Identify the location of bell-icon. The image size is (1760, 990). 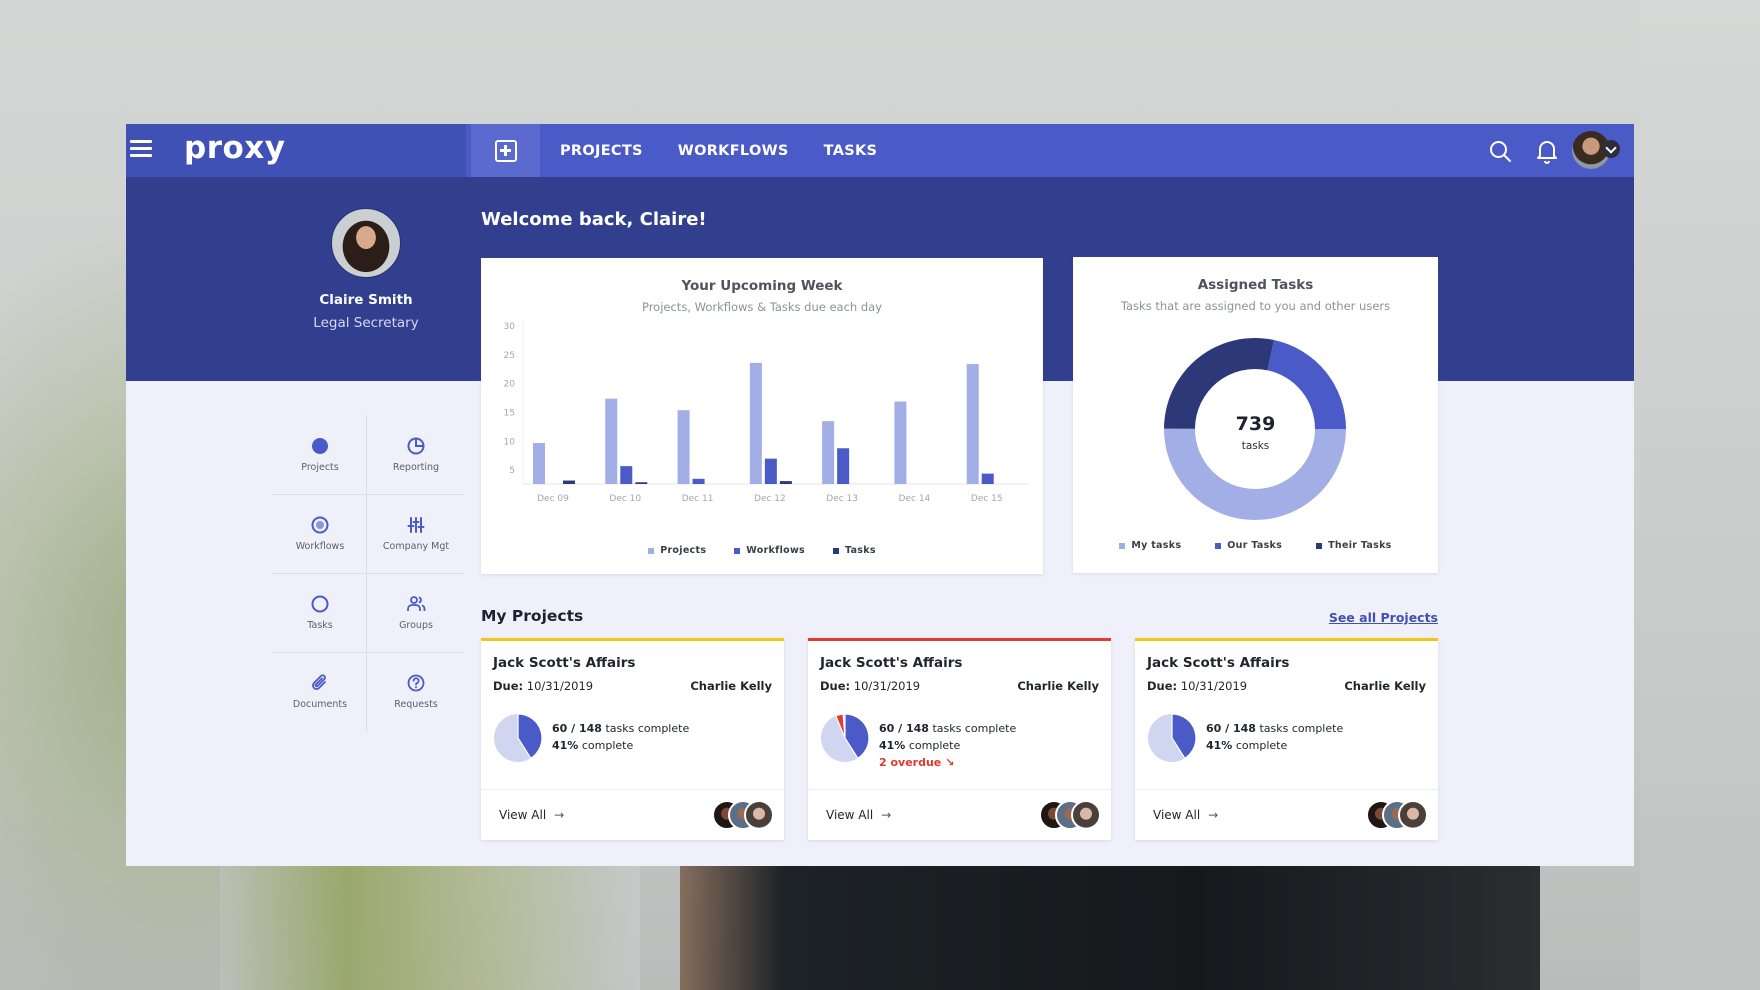
(1547, 151).